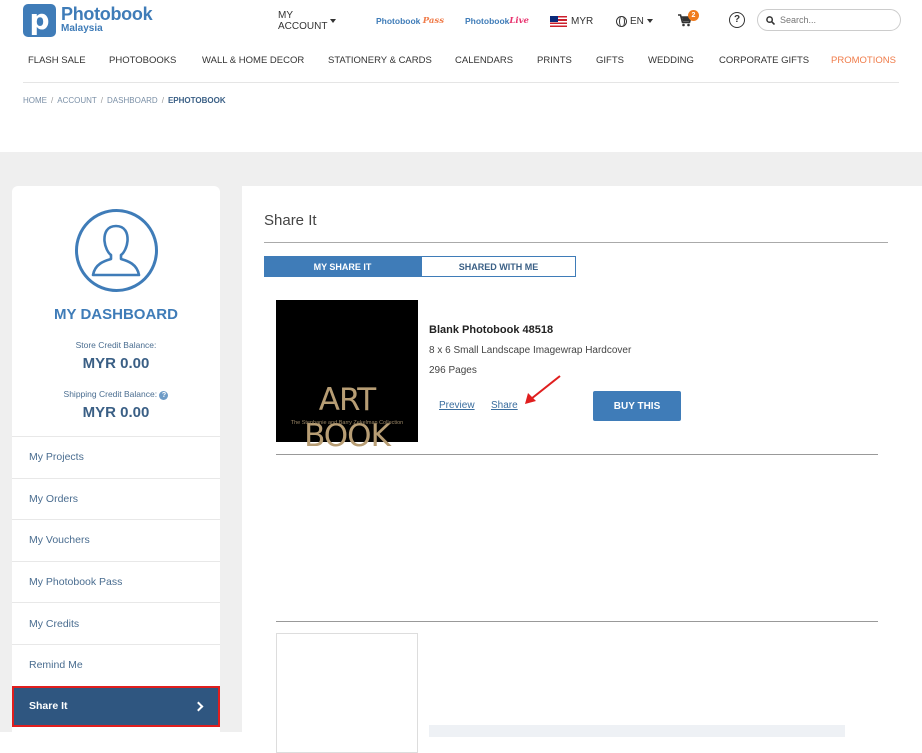  What do you see at coordinates (347, 418) in the screenshot?
I see `thumbnail-title: ART BOOK` at bounding box center [347, 418].